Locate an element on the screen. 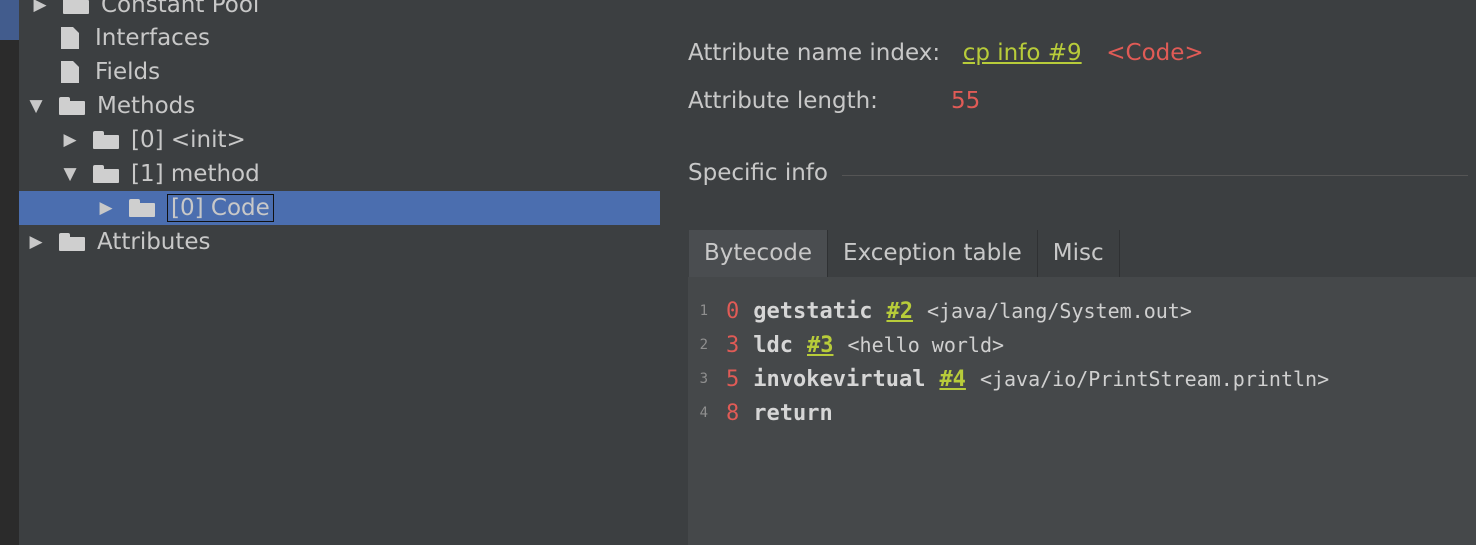  line-number: 1 is located at coordinates (703, 311).